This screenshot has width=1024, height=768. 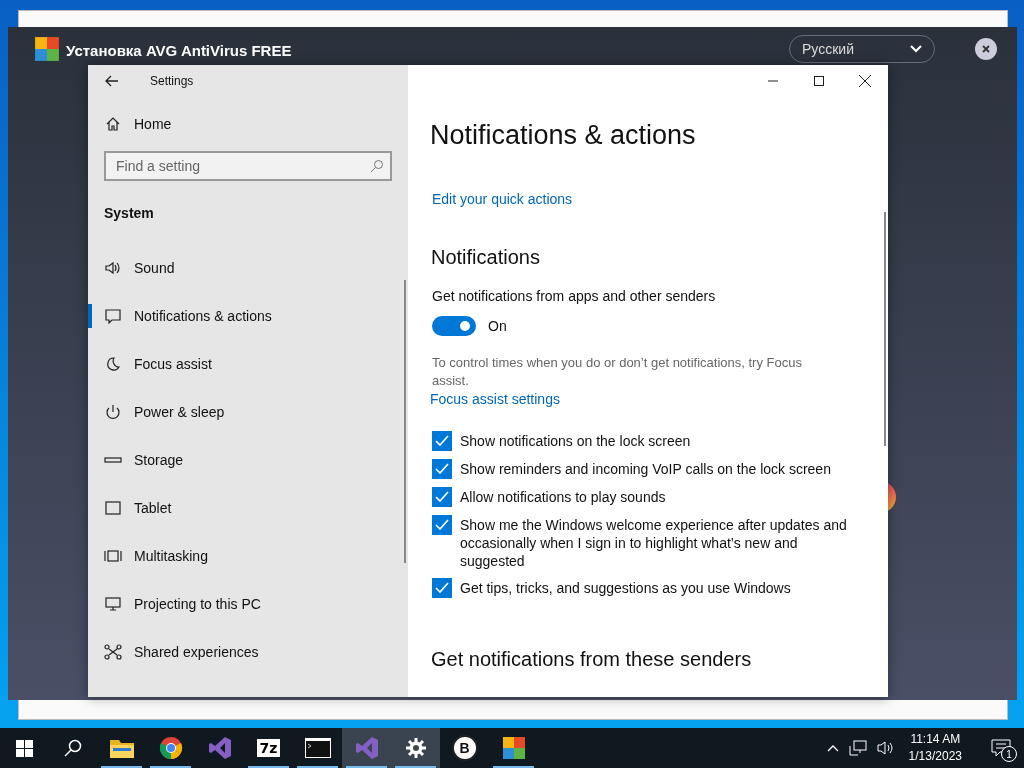 I want to click on window-title: Settings, so click(x=172, y=81).